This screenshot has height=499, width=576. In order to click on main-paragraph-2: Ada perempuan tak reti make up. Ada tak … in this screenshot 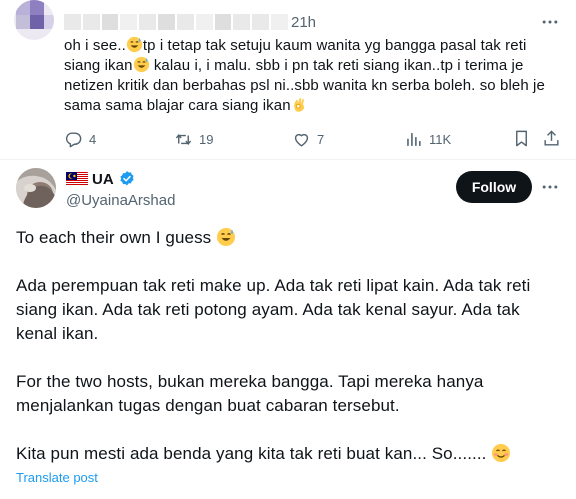, I will do `click(273, 309)`.